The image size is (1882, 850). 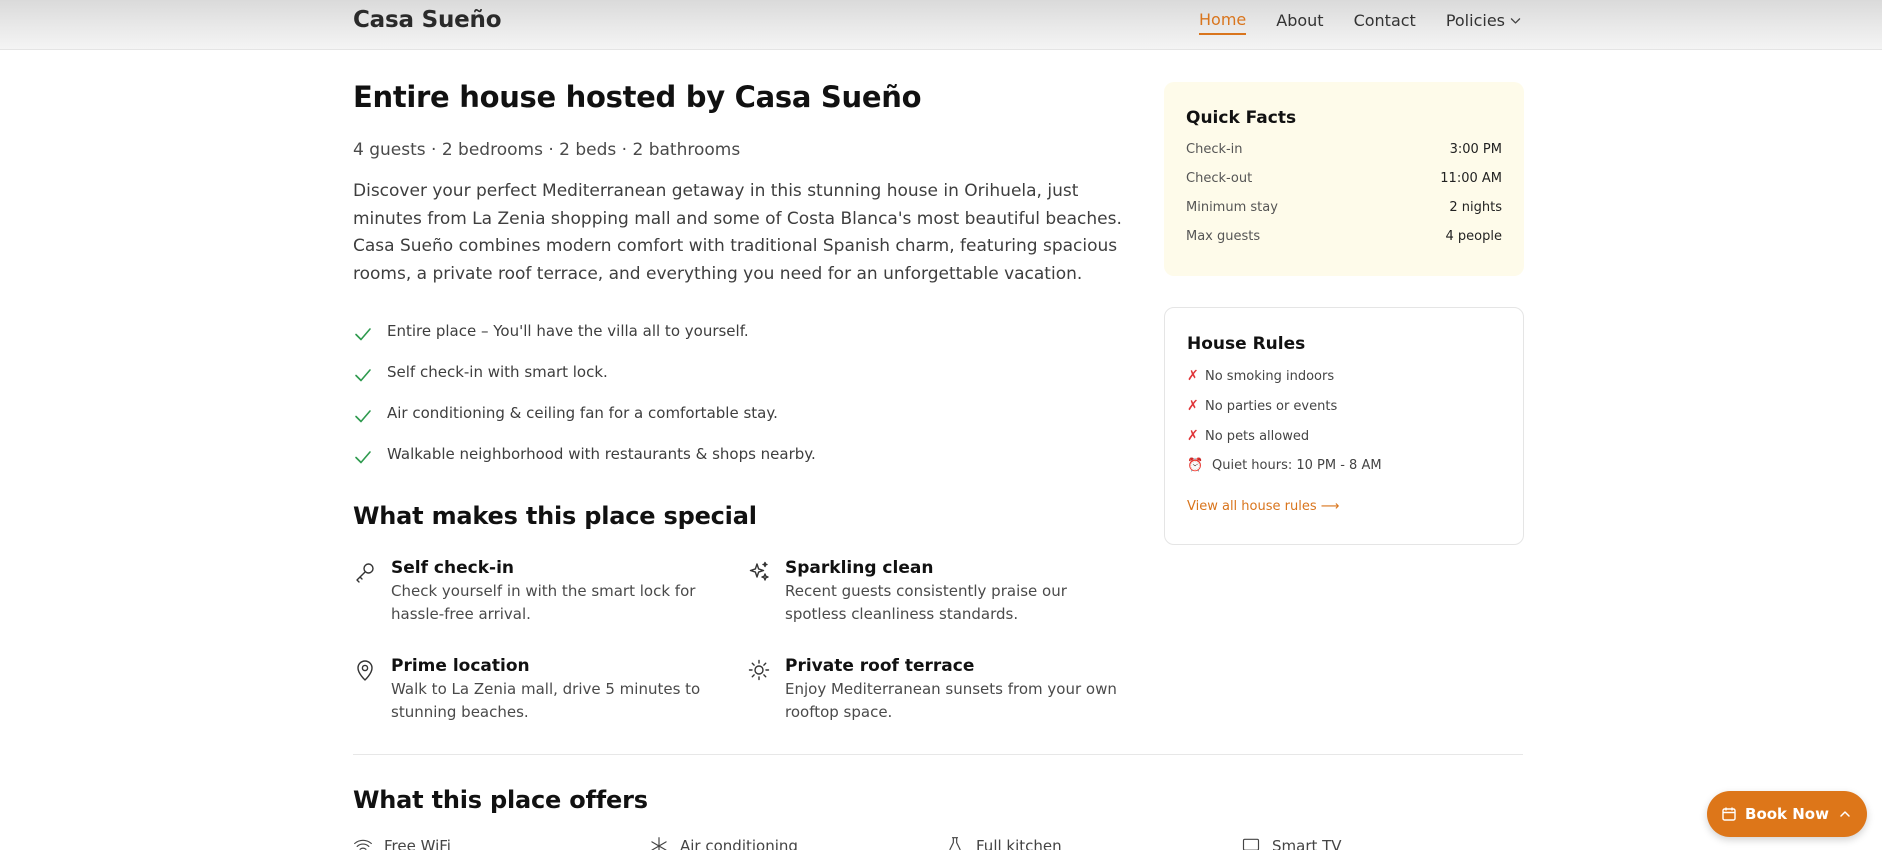 I want to click on fact-value: 2 nights, so click(x=1475, y=207).